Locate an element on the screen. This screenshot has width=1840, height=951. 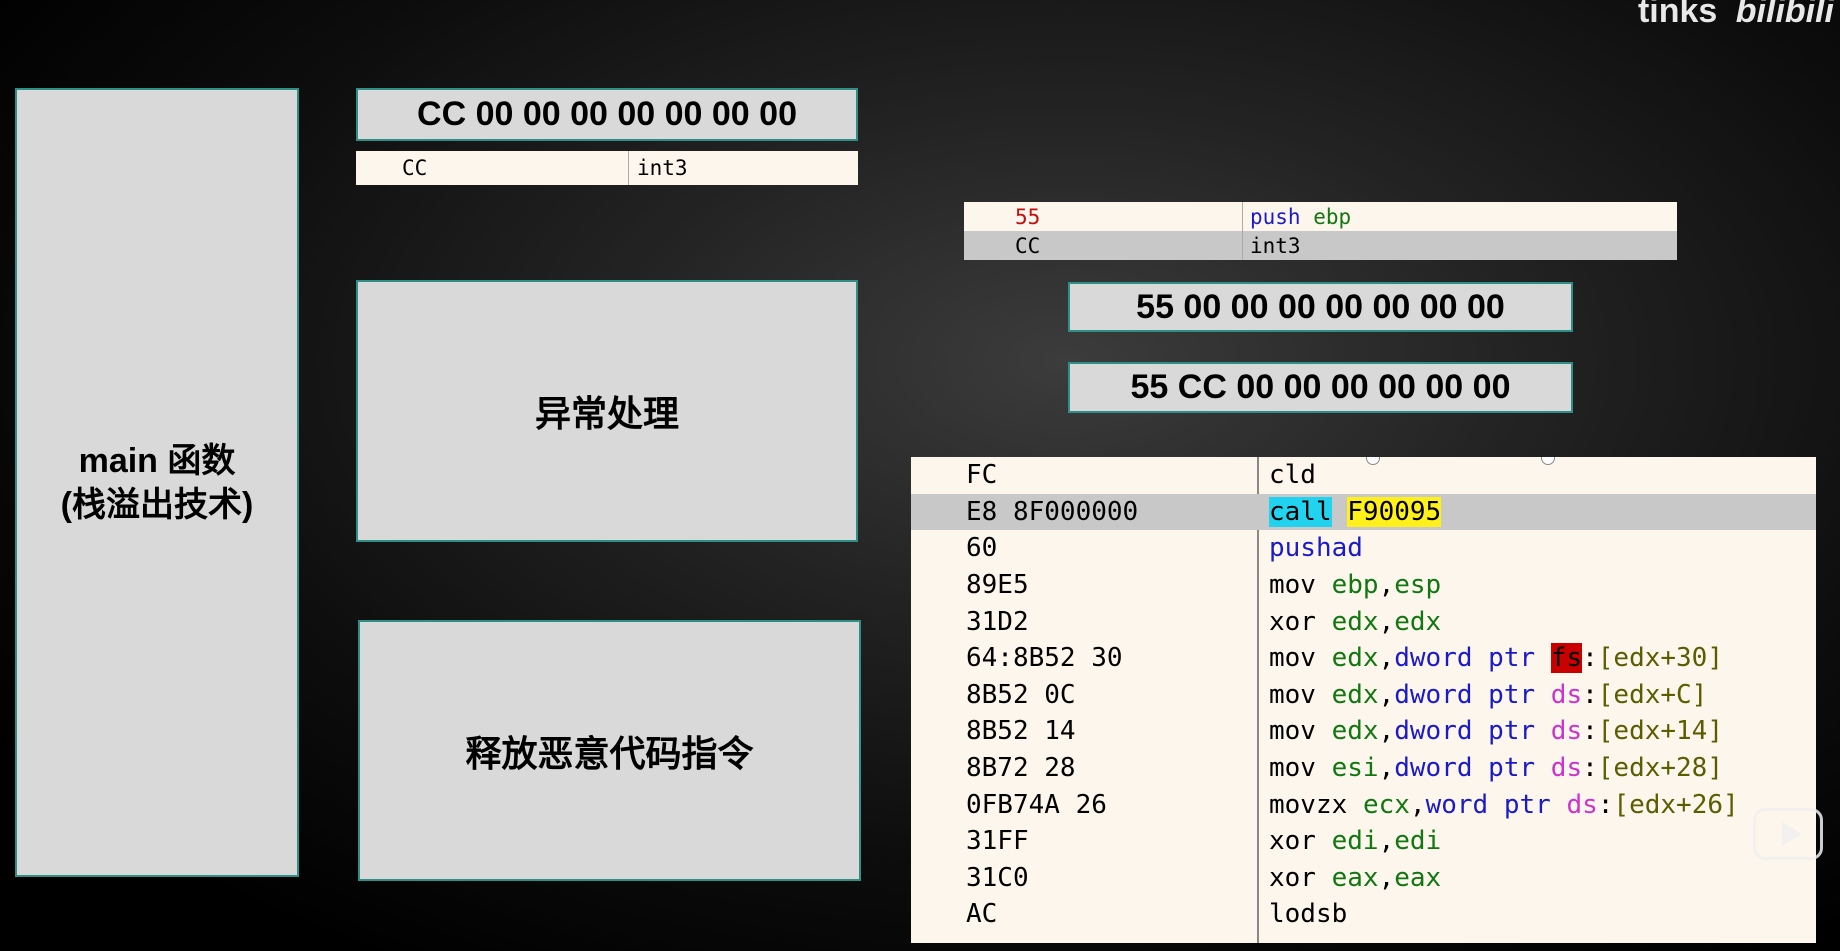
disasm-row: AC lodsb is located at coordinates (1363, 914).